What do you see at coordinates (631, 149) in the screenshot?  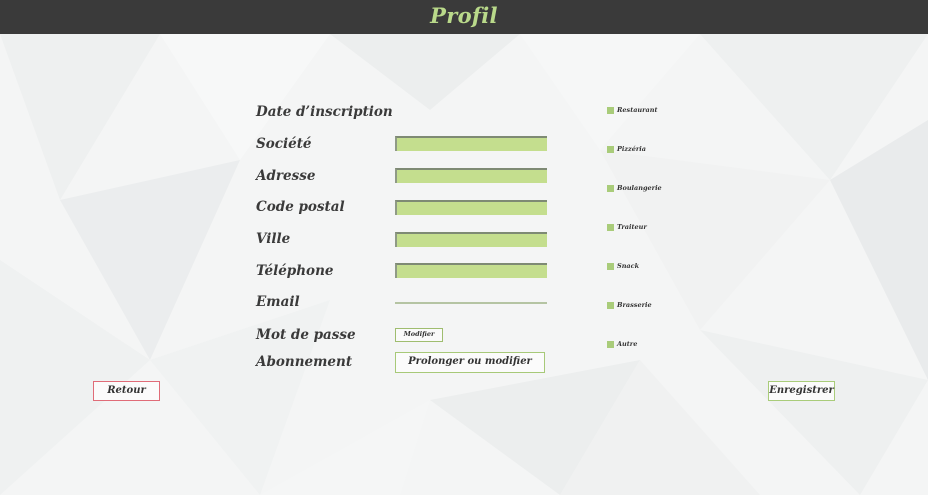 I see `category-label: Pizzéria` at bounding box center [631, 149].